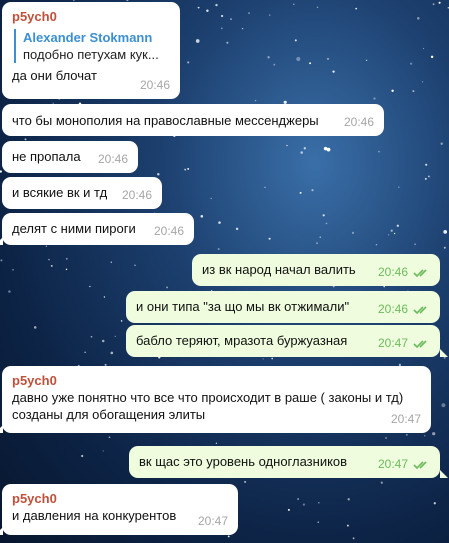 This screenshot has height=543, width=449. What do you see at coordinates (283, 307) in the screenshot?
I see `message-bubble-outgoing: и они типа "за що мы вк отжимали" 20:46` at bounding box center [283, 307].